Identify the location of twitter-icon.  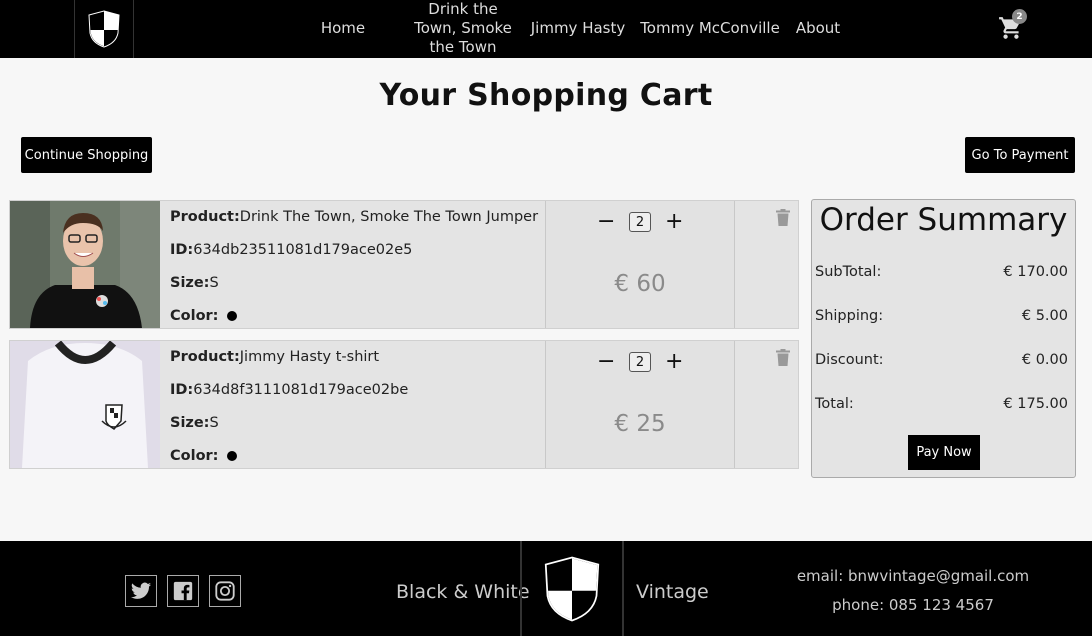
(141, 591).